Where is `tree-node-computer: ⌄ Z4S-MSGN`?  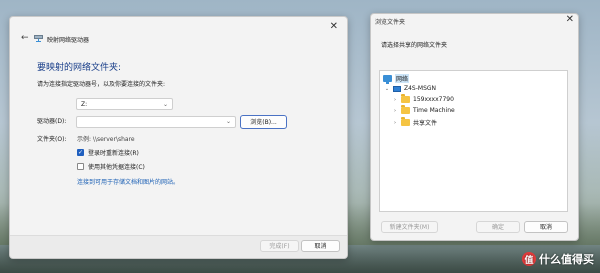
tree-node-computer: ⌄ Z4S-MSGN is located at coordinates (410, 88).